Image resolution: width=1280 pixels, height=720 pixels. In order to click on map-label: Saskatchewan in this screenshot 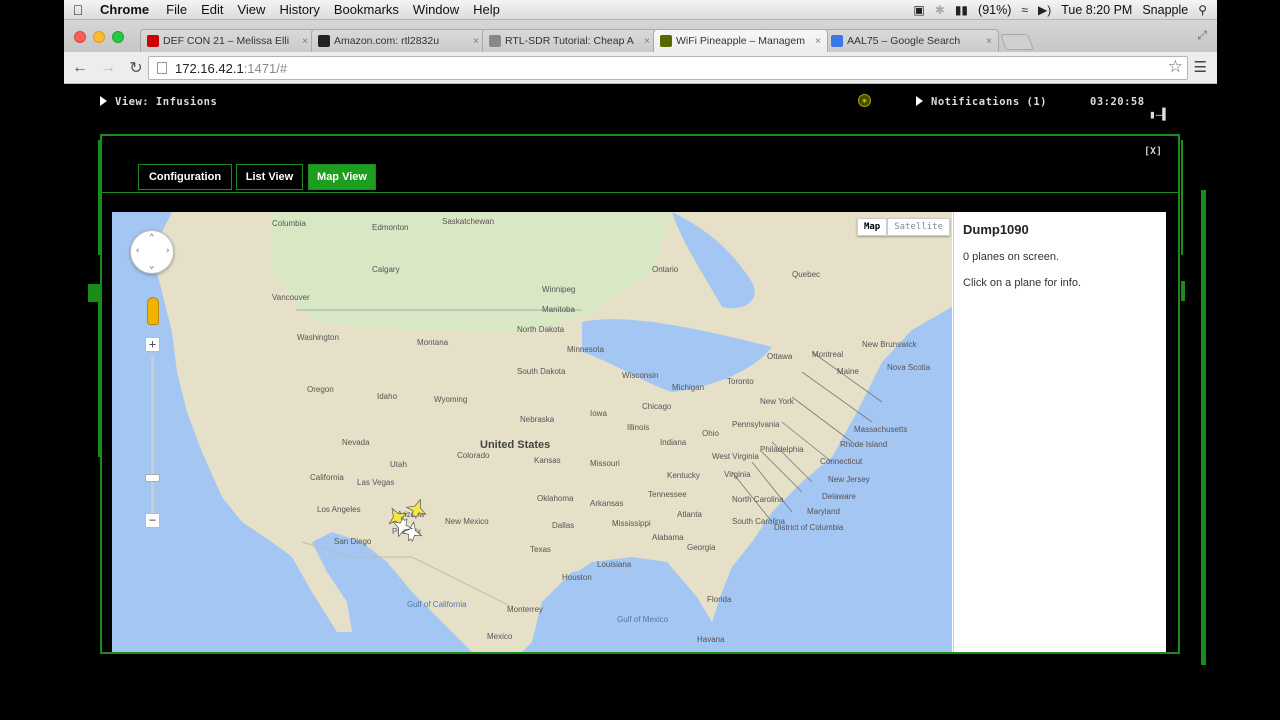, I will do `click(468, 221)`.